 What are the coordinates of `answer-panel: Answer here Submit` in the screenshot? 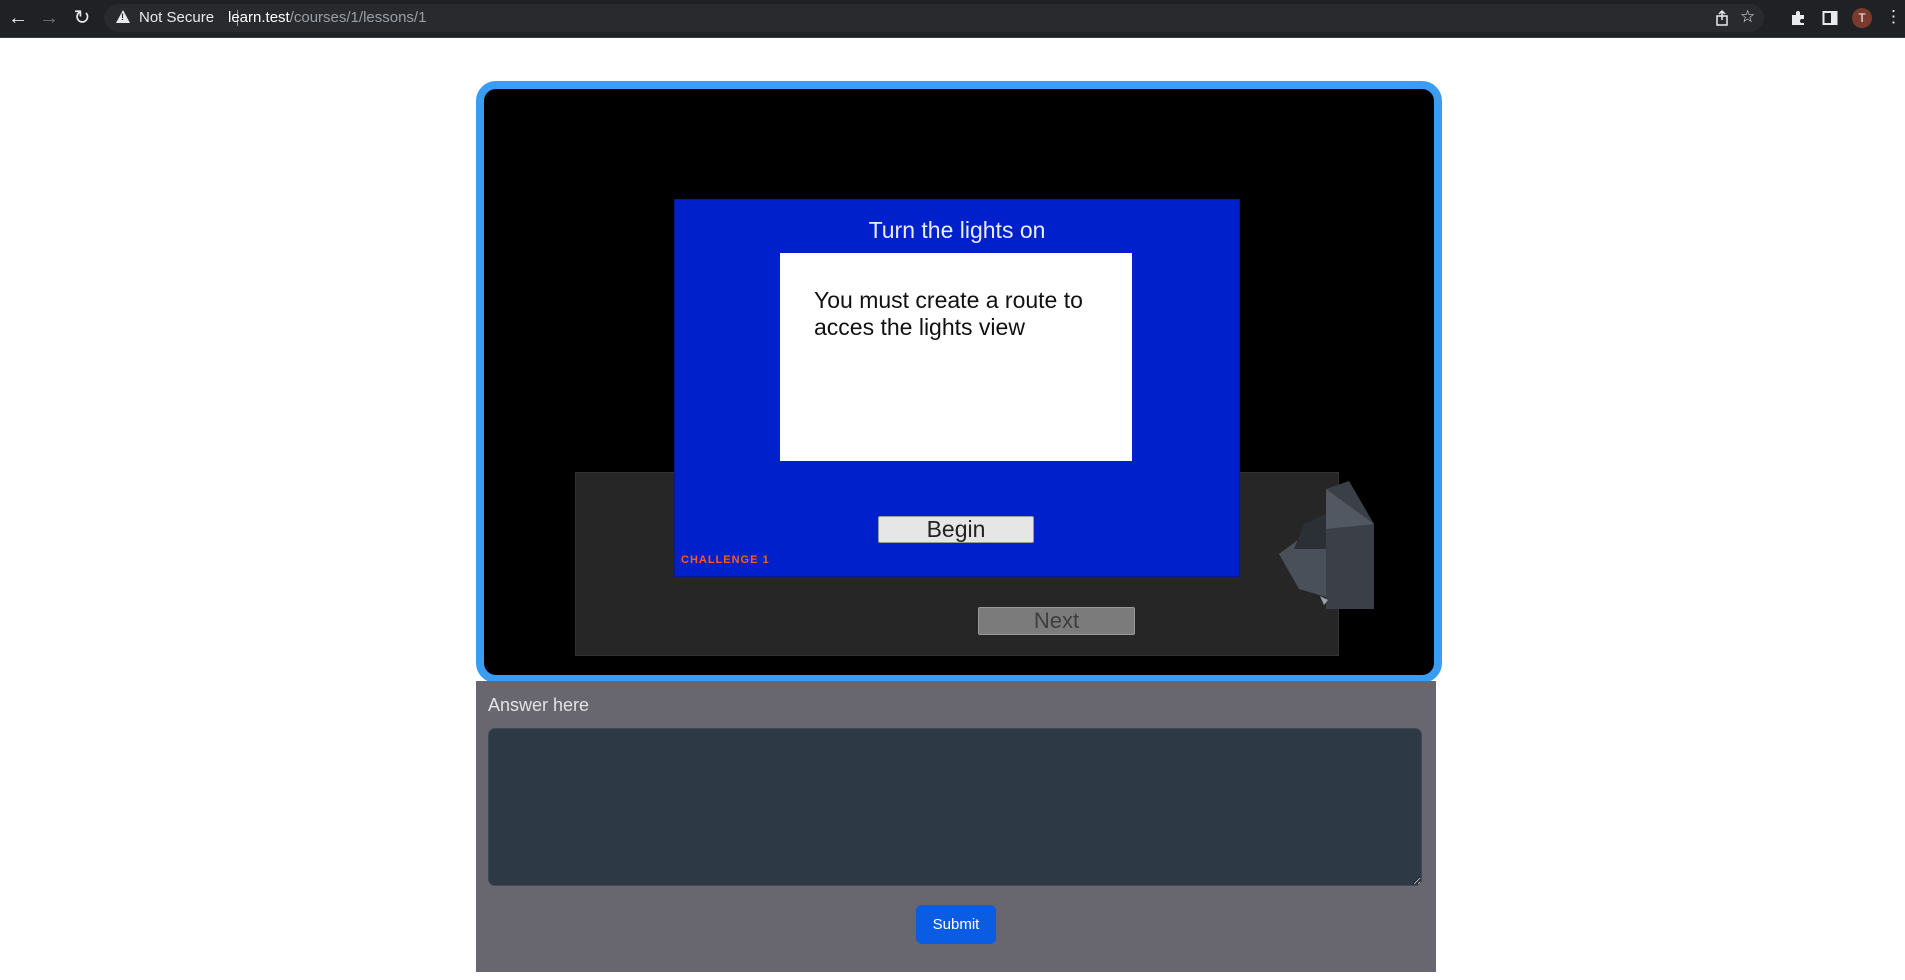 It's located at (956, 826).